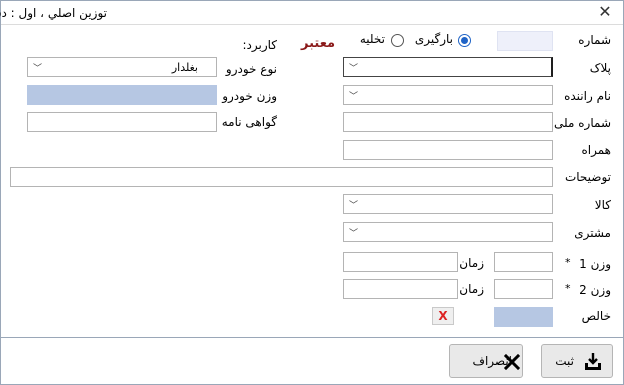 The height and width of the screenshot is (385, 624). I want to click on weight2-label: وزن 2, so click(595, 290).